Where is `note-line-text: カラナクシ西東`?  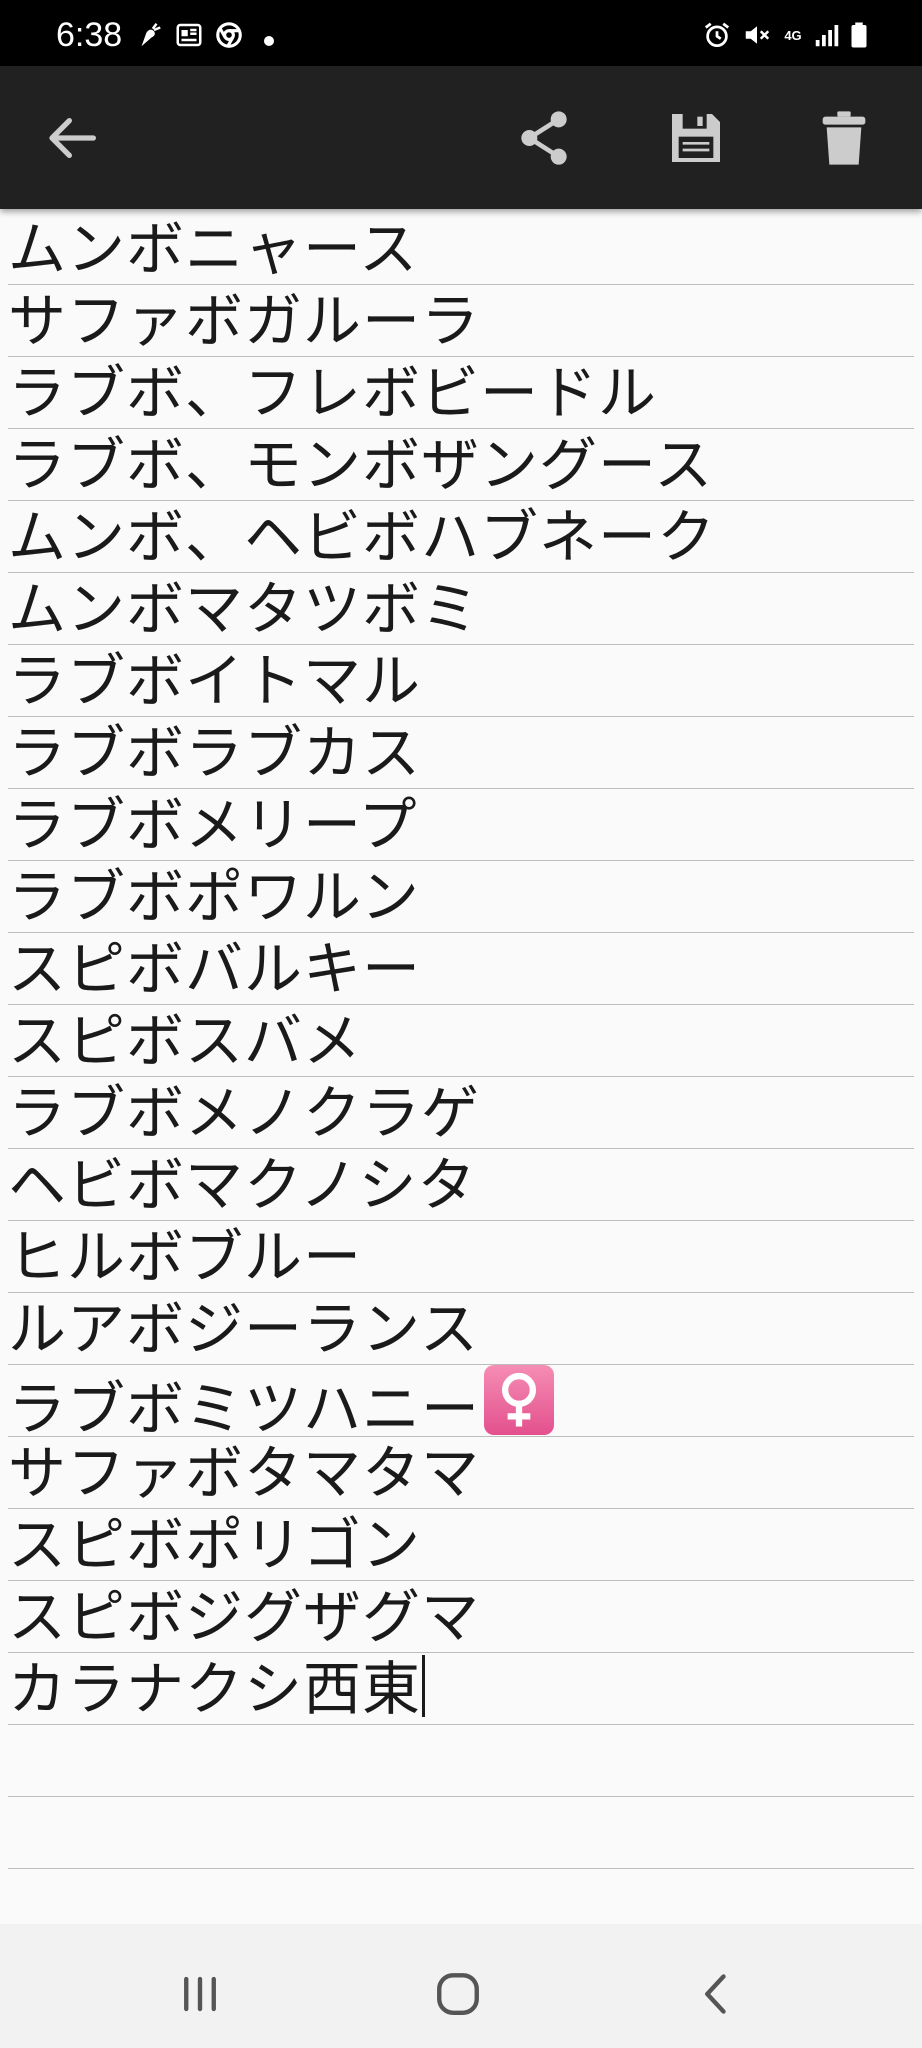 note-line-text: カラナクシ西東 is located at coordinates (215, 1689).